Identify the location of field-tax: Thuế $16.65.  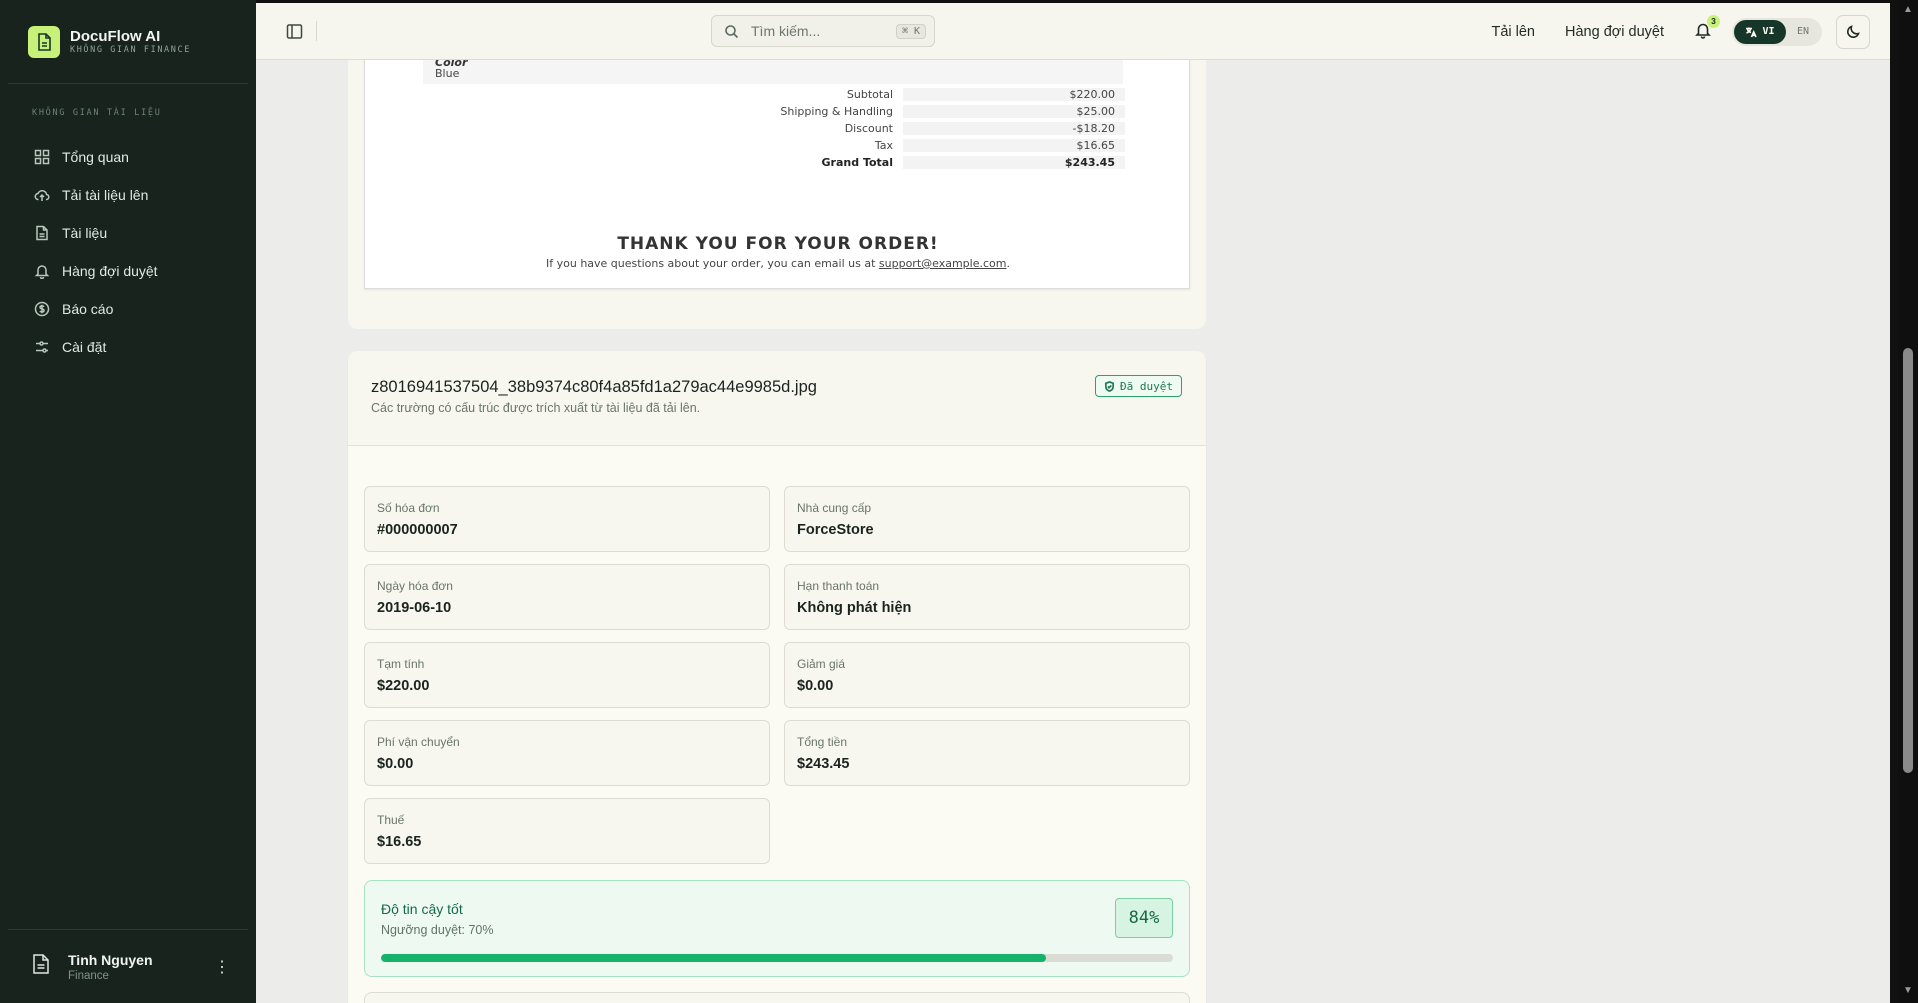
(567, 831).